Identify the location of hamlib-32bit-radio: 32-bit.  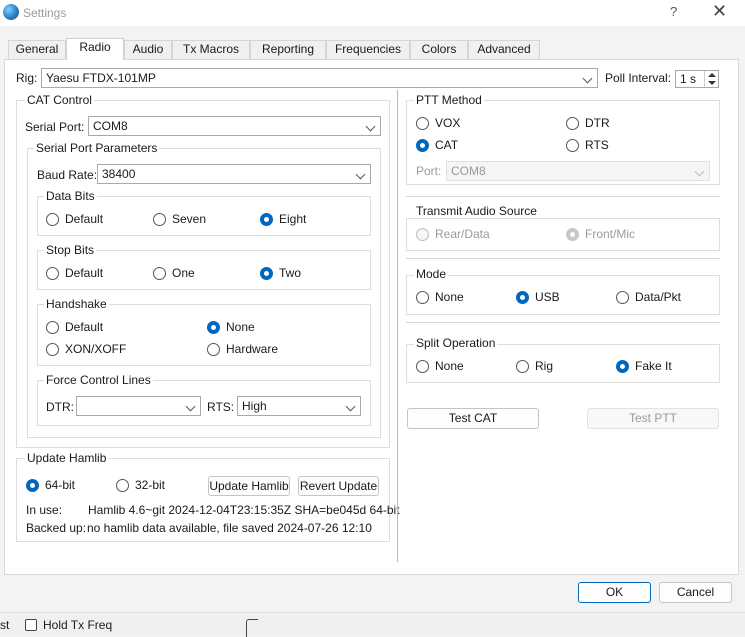
(140, 485).